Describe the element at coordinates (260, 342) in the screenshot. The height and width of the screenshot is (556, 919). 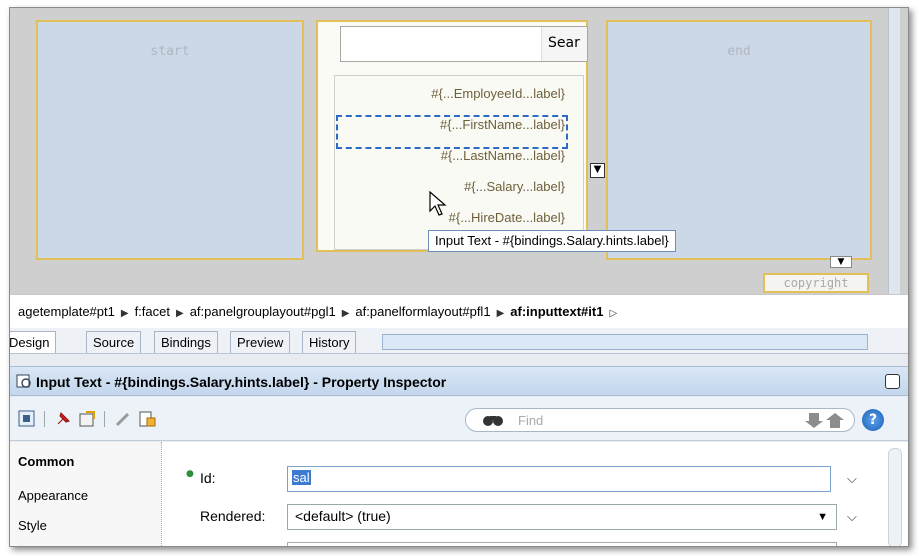
I see `tab-preview: Preview` at that location.